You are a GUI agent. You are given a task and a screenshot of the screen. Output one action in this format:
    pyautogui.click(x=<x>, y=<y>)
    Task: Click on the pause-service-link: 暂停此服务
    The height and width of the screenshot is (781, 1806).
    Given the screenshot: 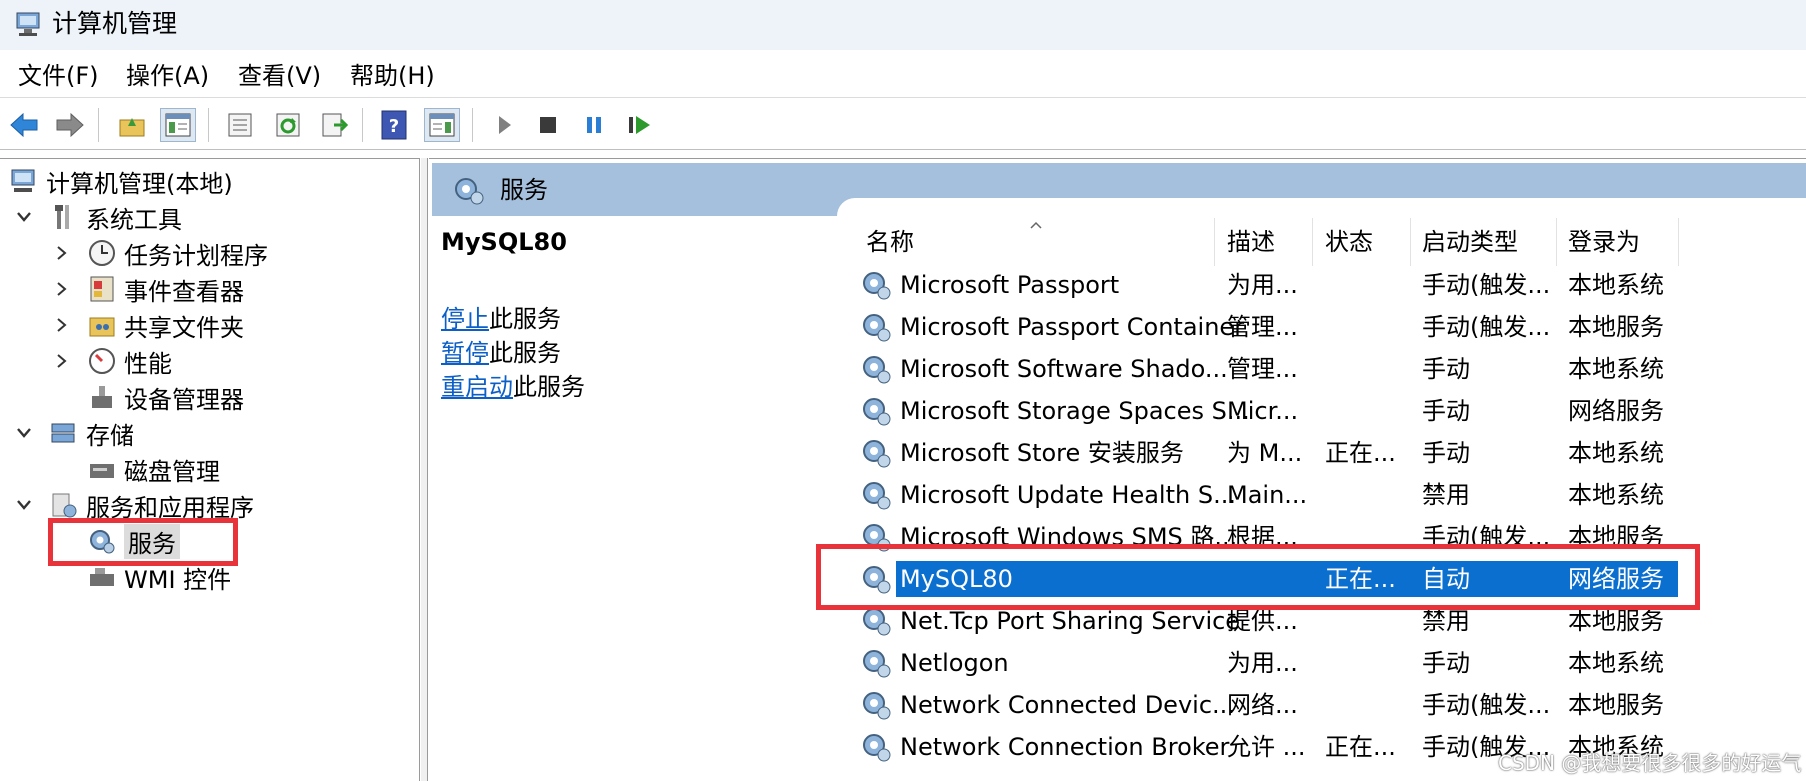 What is the action you would take?
    pyautogui.click(x=501, y=353)
    